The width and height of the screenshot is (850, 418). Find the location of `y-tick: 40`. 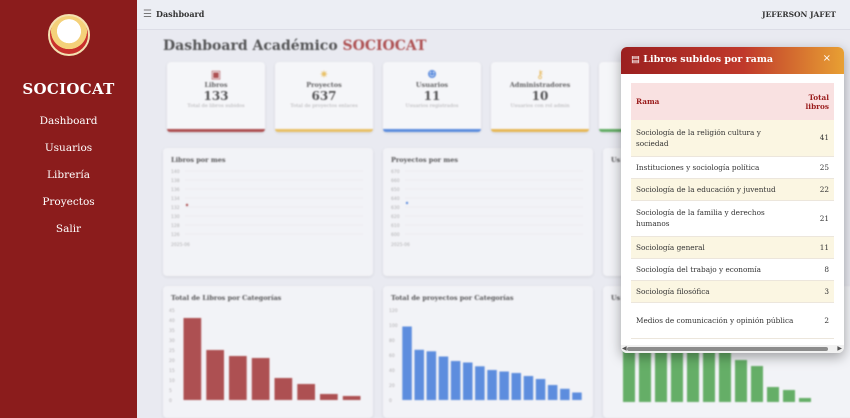

y-tick: 40 is located at coordinates (172, 321).